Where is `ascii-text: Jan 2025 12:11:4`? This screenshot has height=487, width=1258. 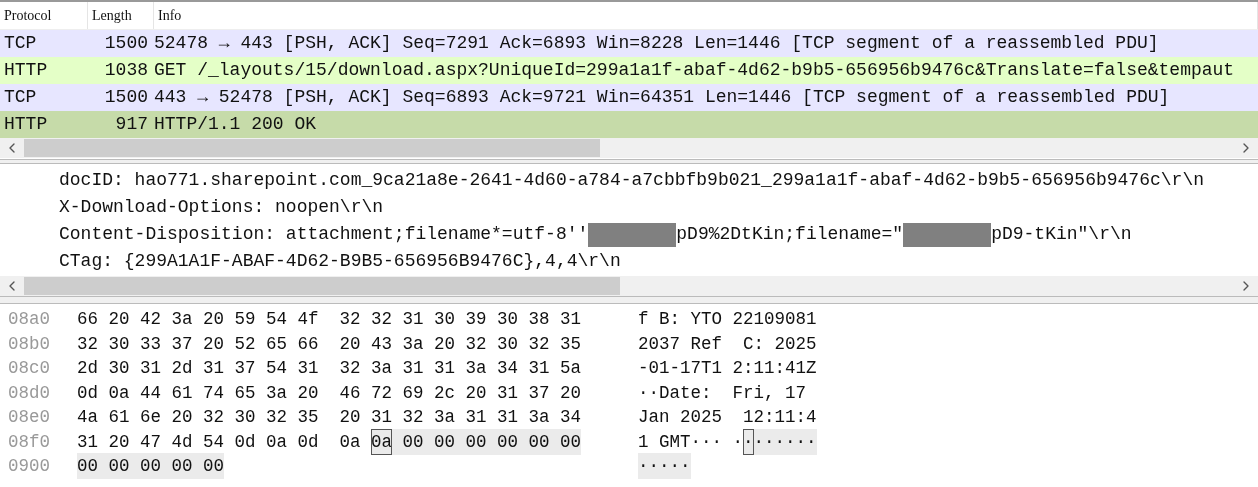 ascii-text: Jan 2025 12:11:4 is located at coordinates (727, 418).